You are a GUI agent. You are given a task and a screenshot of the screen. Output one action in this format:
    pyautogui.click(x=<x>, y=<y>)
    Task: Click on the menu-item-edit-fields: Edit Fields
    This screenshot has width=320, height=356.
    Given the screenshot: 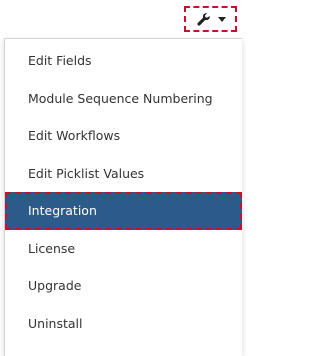 What is the action you would take?
    pyautogui.click(x=123, y=61)
    